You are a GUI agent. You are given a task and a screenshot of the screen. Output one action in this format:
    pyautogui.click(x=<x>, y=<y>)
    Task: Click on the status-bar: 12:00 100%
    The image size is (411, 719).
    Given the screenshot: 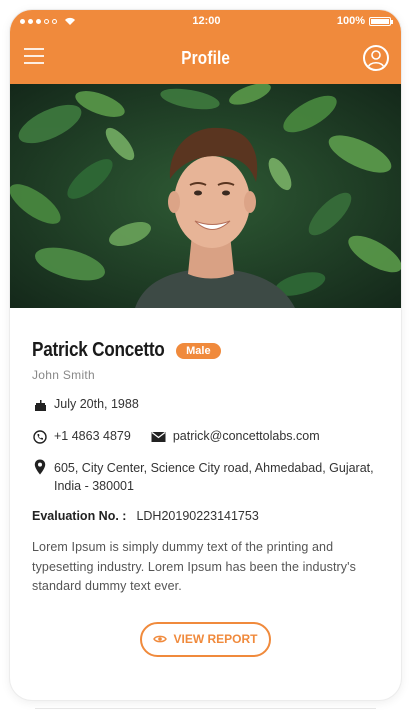 What is the action you would take?
    pyautogui.click(x=205, y=21)
    